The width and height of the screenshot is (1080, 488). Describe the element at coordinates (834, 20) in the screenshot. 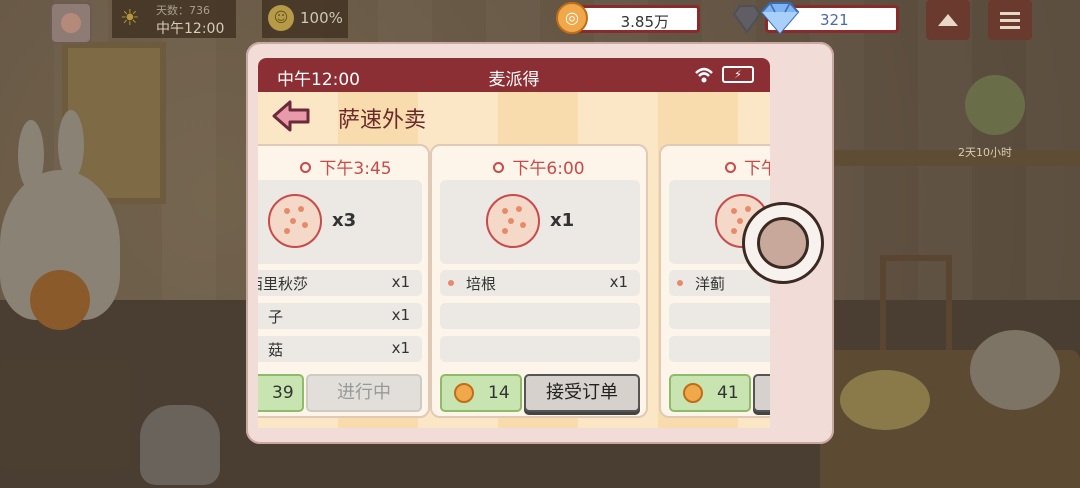

I see `gem-value: 321` at that location.